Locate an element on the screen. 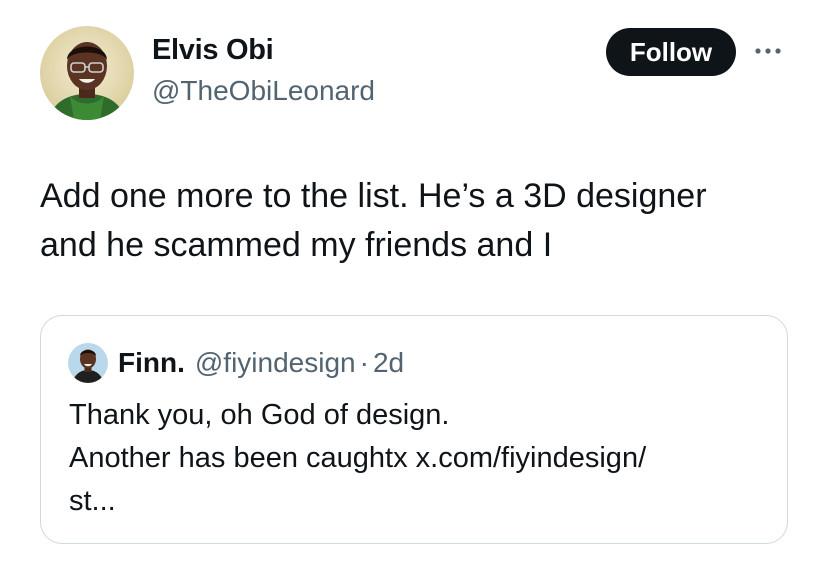 The image size is (828, 578). follow-button: Follow is located at coordinates (671, 52).